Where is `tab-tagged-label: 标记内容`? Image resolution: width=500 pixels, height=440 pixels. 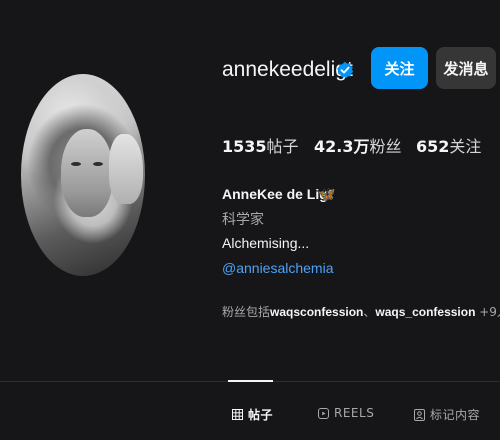 tab-tagged-label: 标记内容 is located at coordinates (455, 415).